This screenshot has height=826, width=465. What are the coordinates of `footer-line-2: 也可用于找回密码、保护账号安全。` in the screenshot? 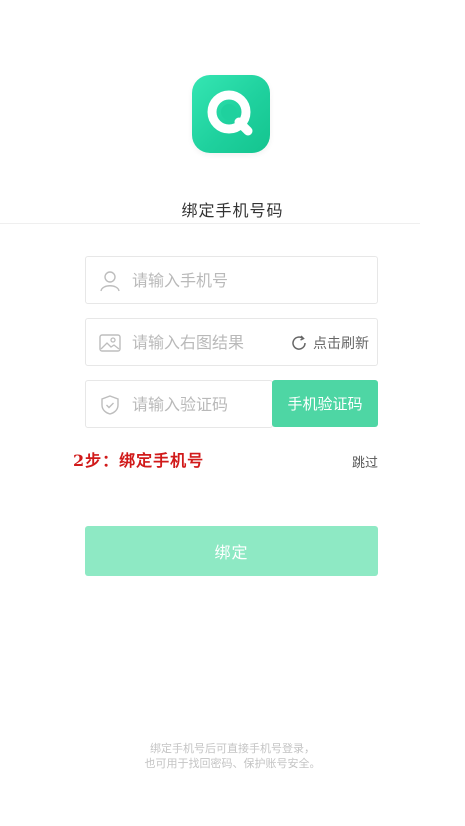 It's located at (232, 763).